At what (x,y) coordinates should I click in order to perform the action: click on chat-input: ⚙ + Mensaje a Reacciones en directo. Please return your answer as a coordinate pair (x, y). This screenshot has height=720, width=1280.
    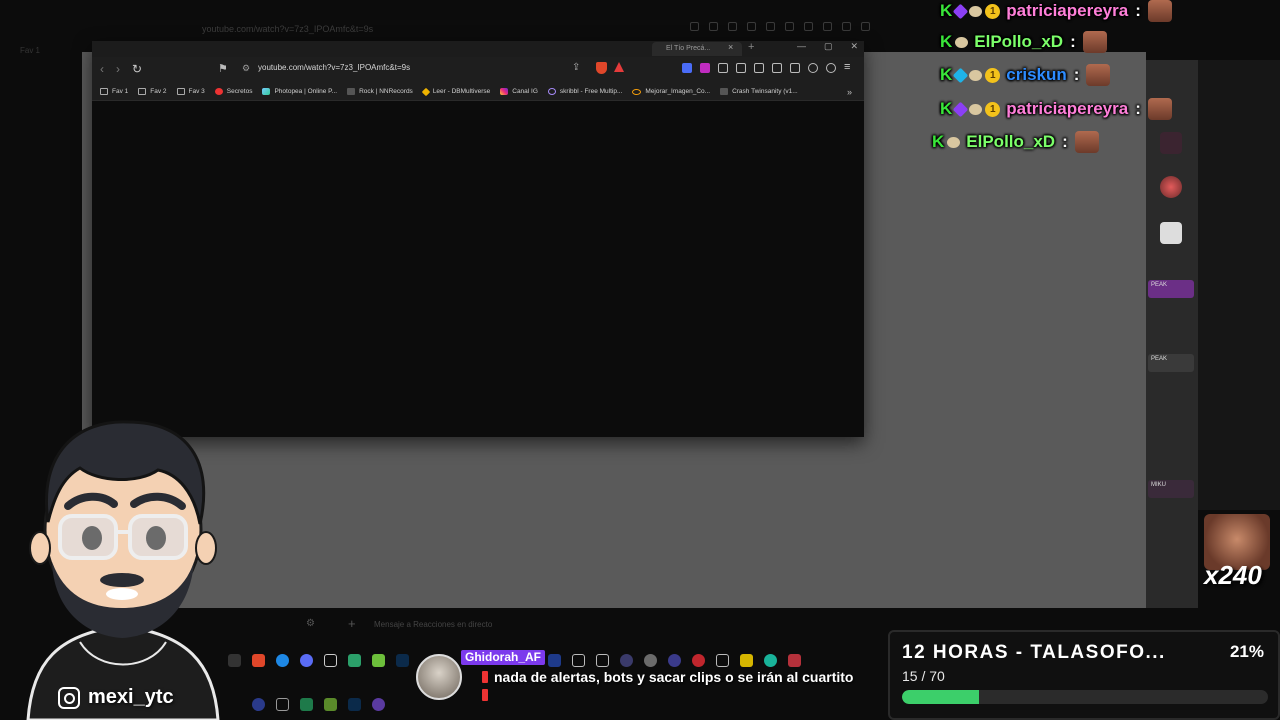
    Looking at the image, I should click on (568, 626).